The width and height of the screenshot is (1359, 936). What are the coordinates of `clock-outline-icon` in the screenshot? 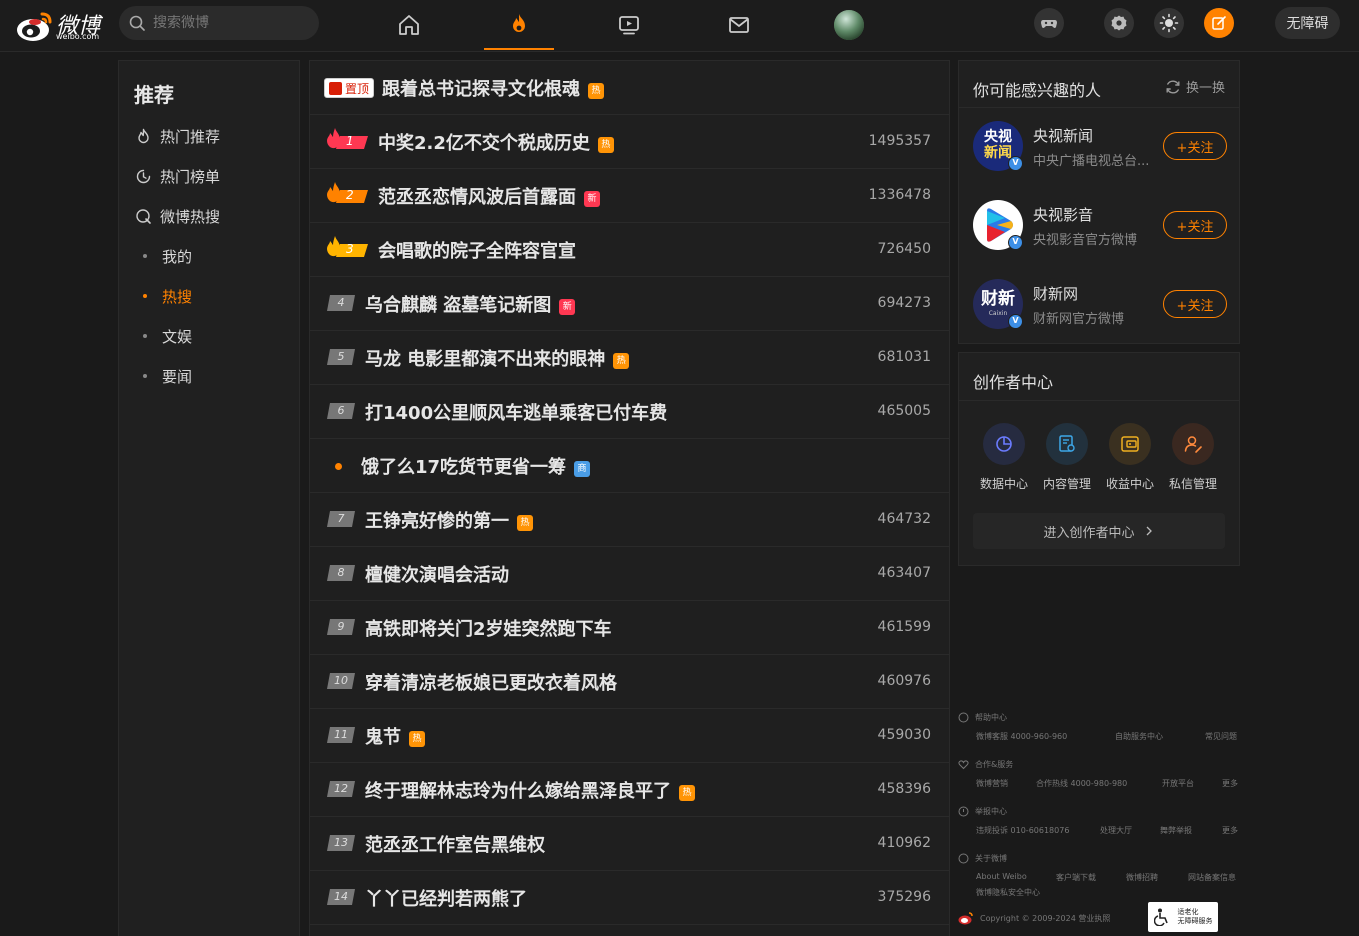 It's located at (143, 176).